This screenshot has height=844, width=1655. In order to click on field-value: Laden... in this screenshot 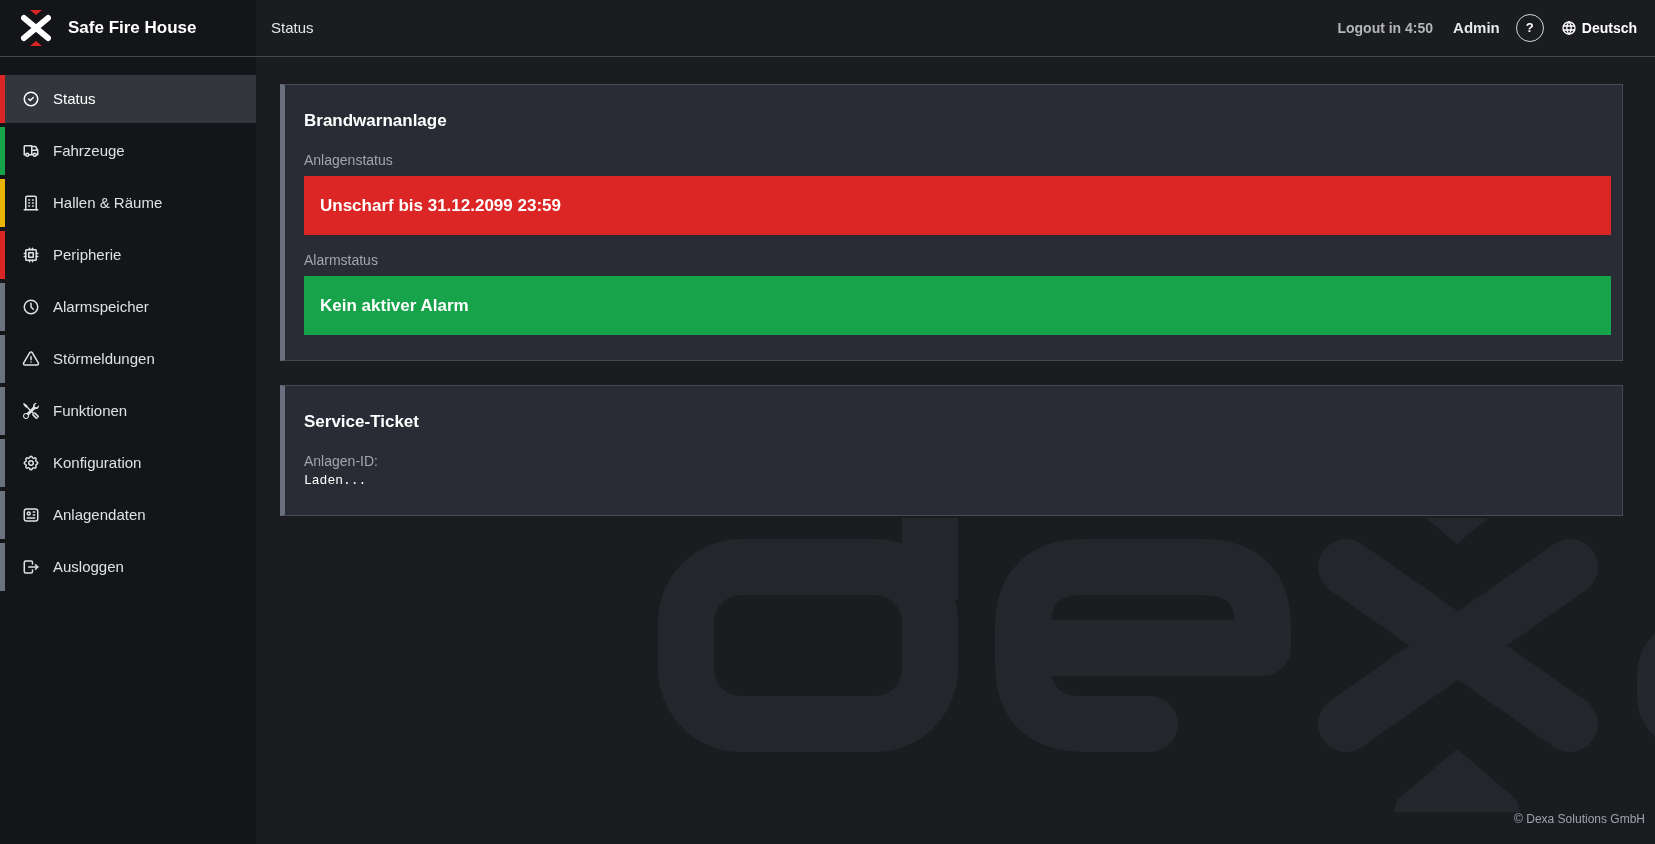, I will do `click(336, 481)`.